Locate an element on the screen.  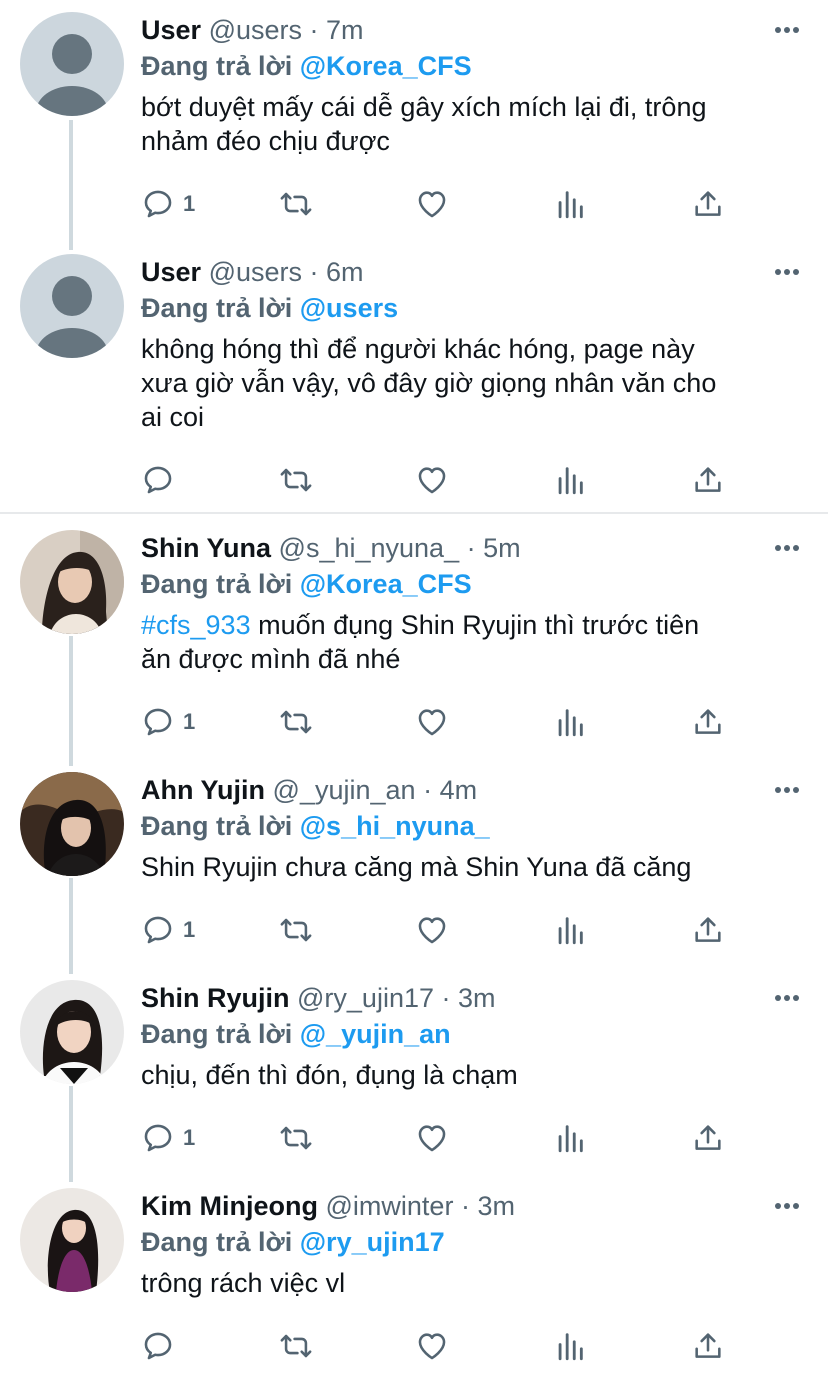
reply-icon is located at coordinates (158, 204).